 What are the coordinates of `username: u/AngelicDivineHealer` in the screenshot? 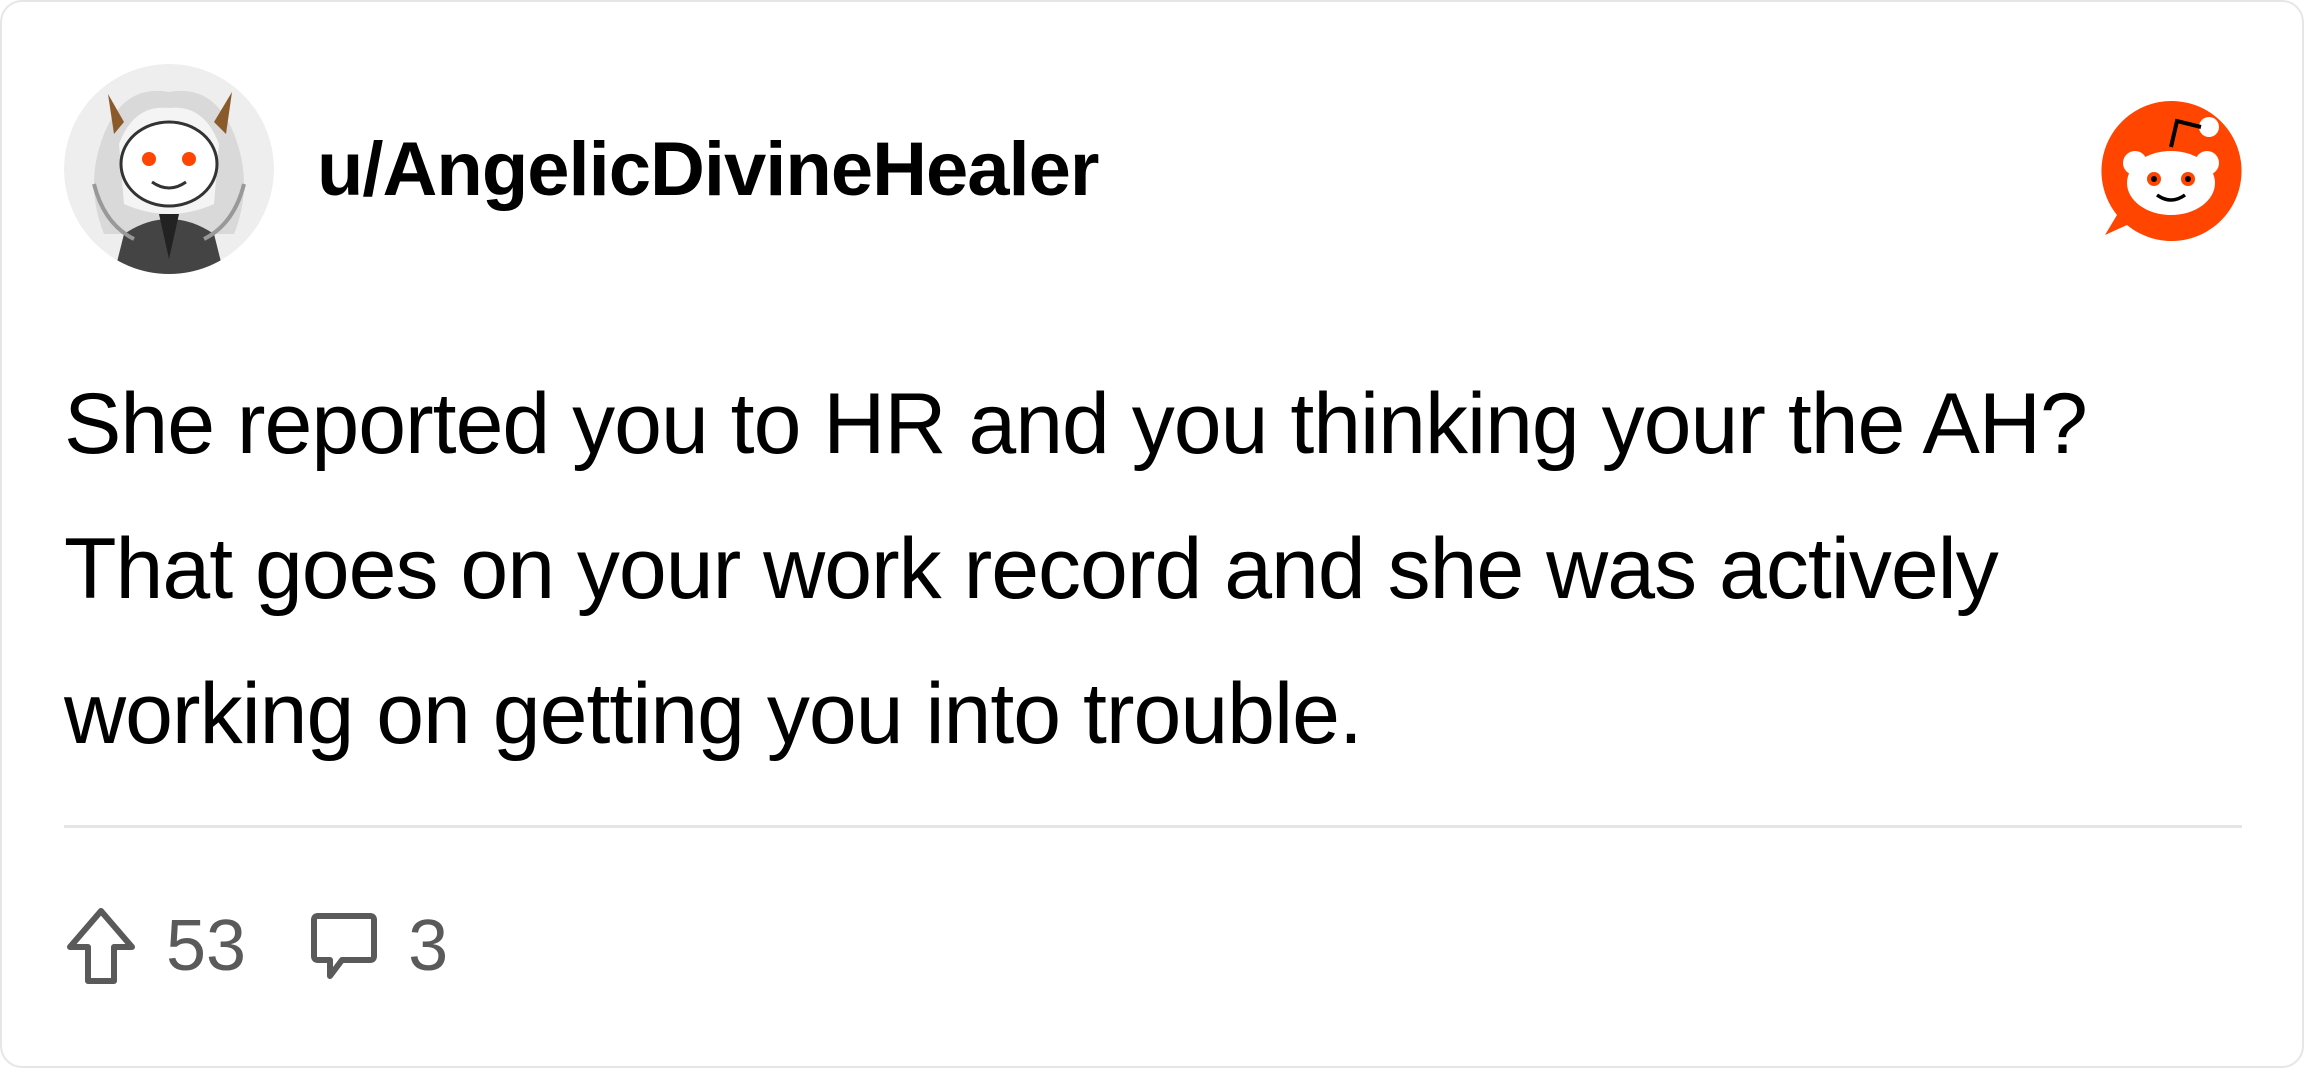 It's located at (708, 170).